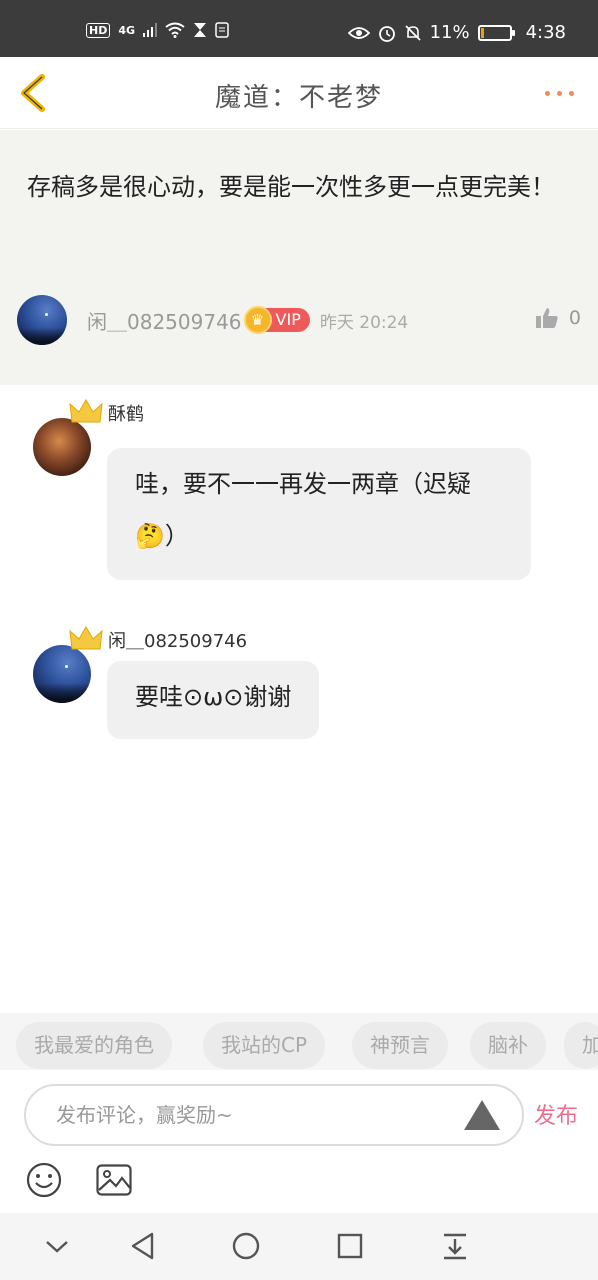 This screenshot has height=1280, width=598. Describe the element at coordinates (177, 640) in the screenshot. I see `reply-author-name: 闲＿082509746` at that location.